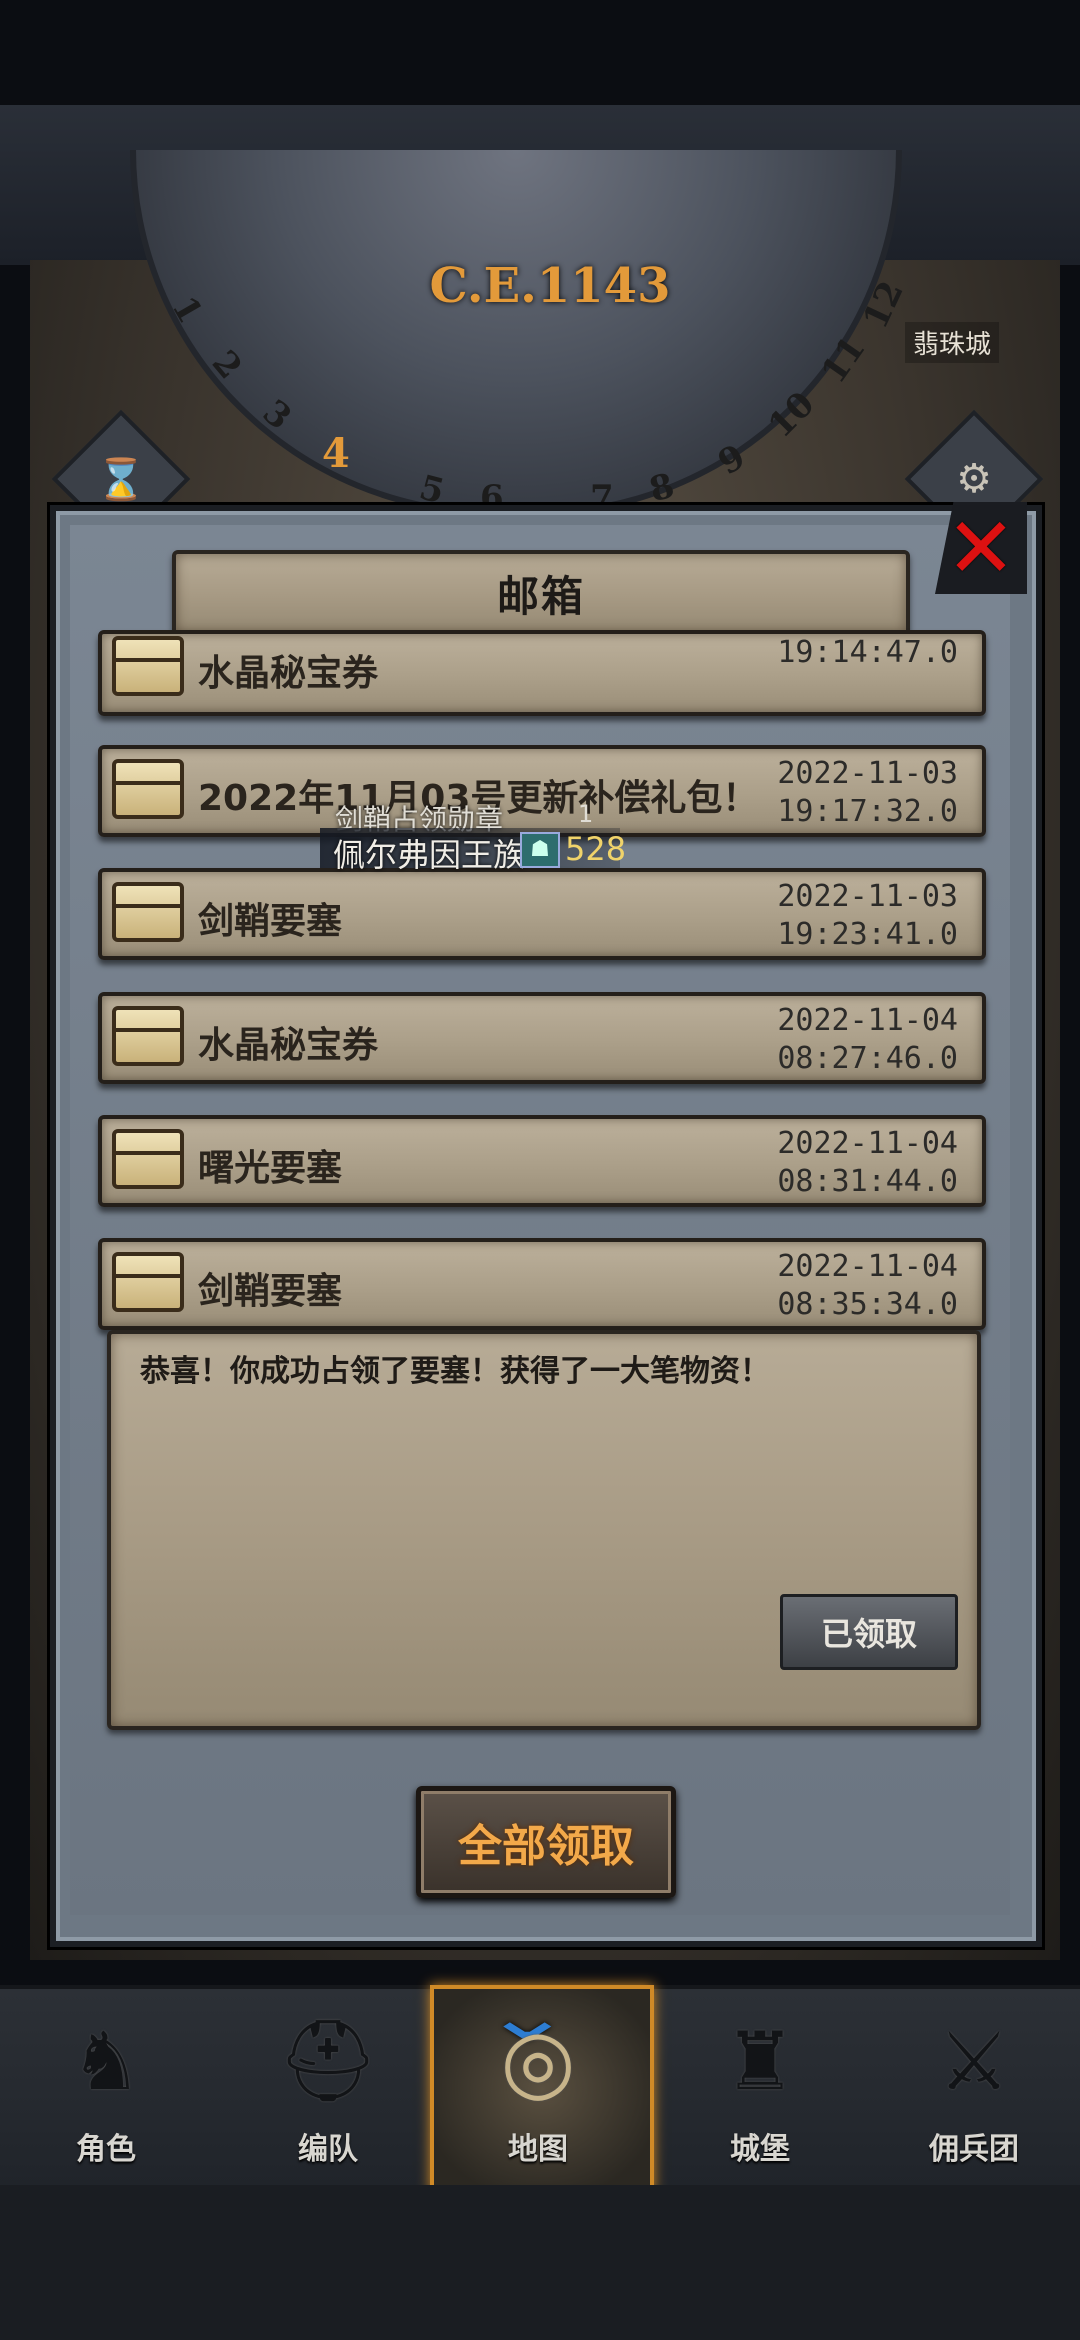 This screenshot has height=2340, width=1080. I want to click on city-label: 翡珠城, so click(952, 342).